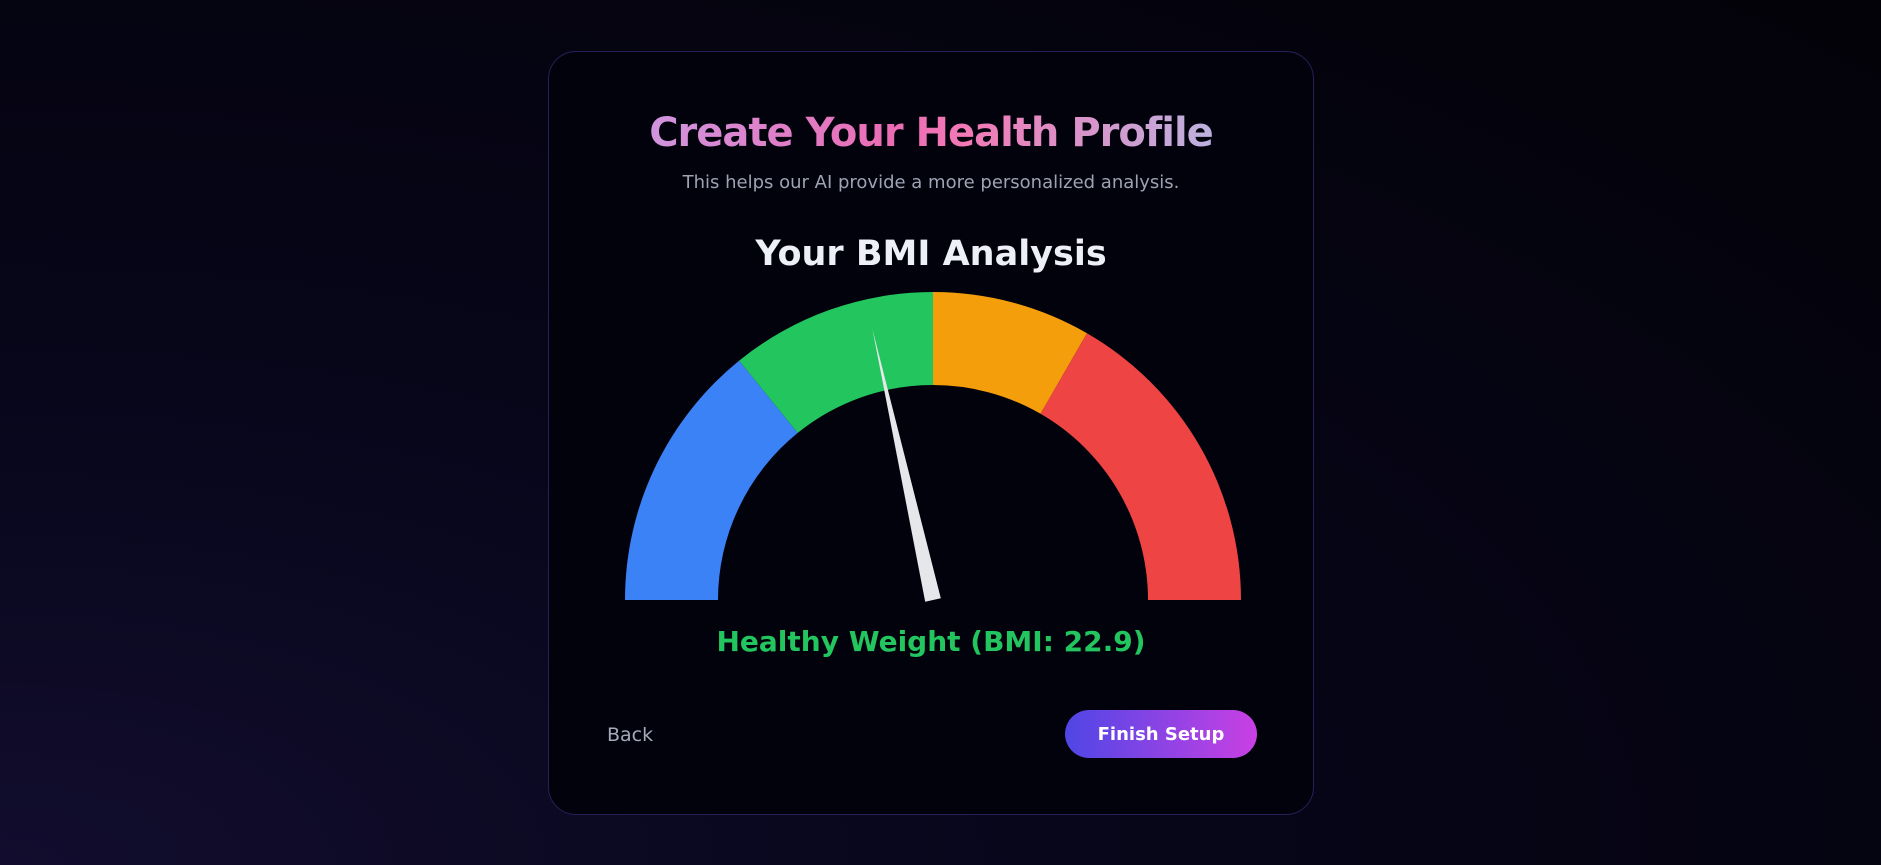  Describe the element at coordinates (1140, 466) in the screenshot. I see `gauge-segment-obese` at that location.